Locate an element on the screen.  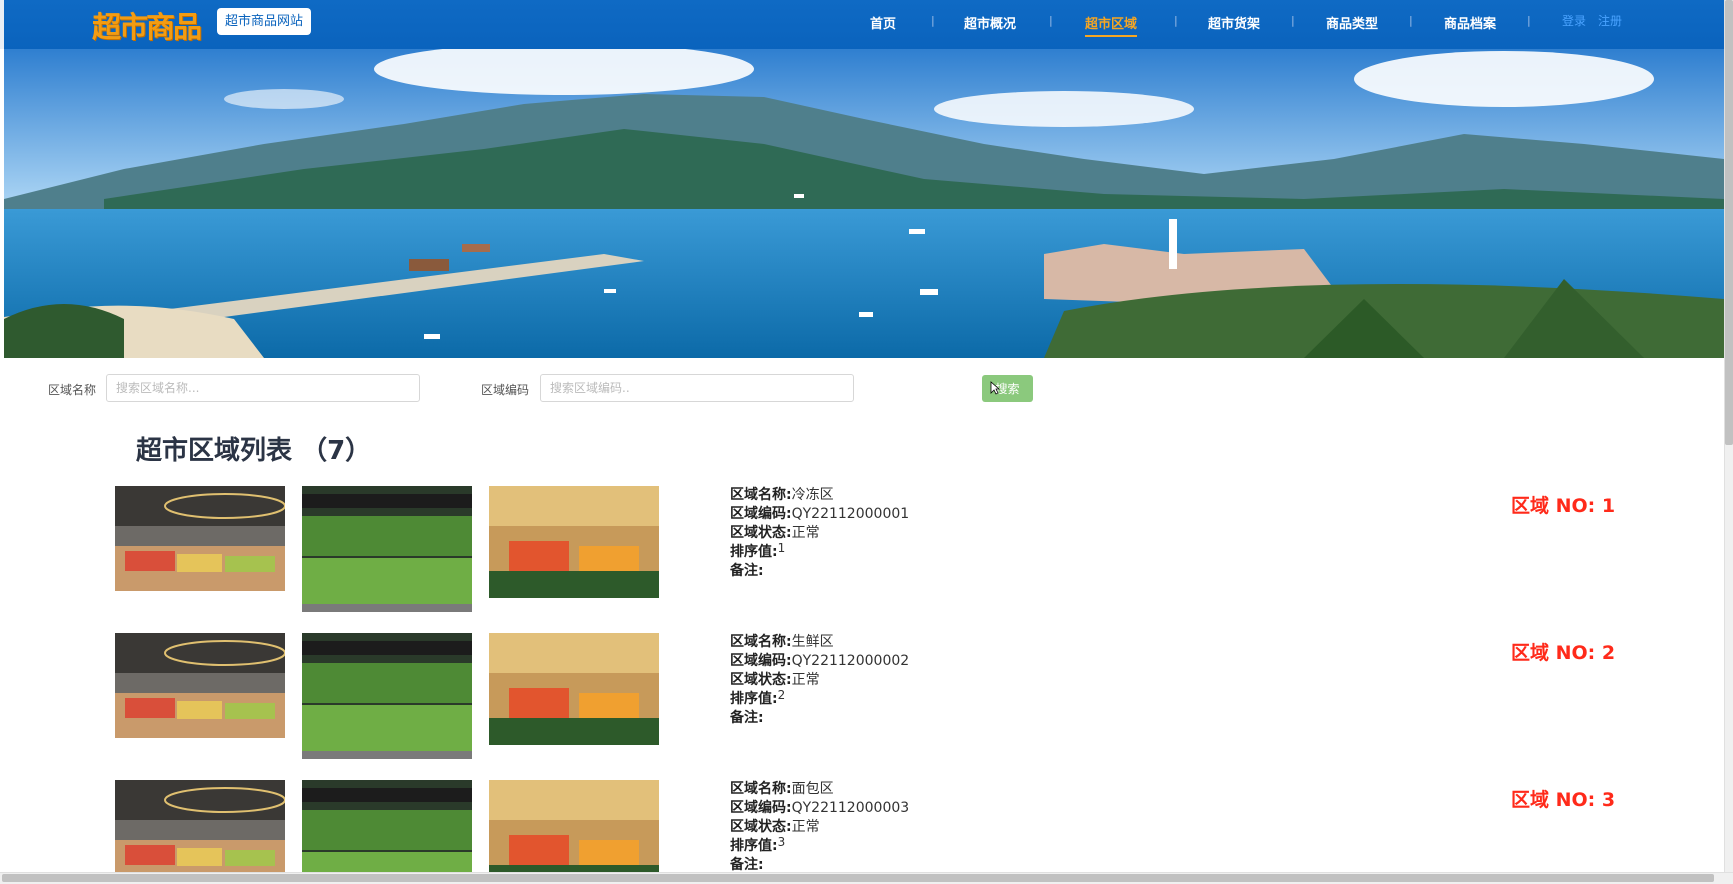
nav-areas: 超市区域 is located at coordinates (1111, 25).